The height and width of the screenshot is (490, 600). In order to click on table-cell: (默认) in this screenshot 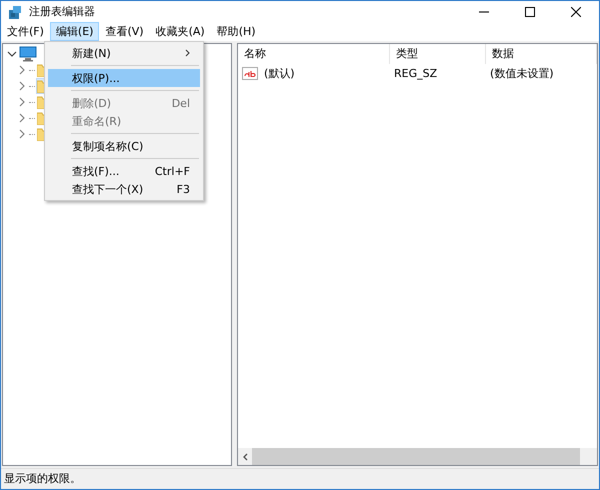, I will do `click(277, 73)`.